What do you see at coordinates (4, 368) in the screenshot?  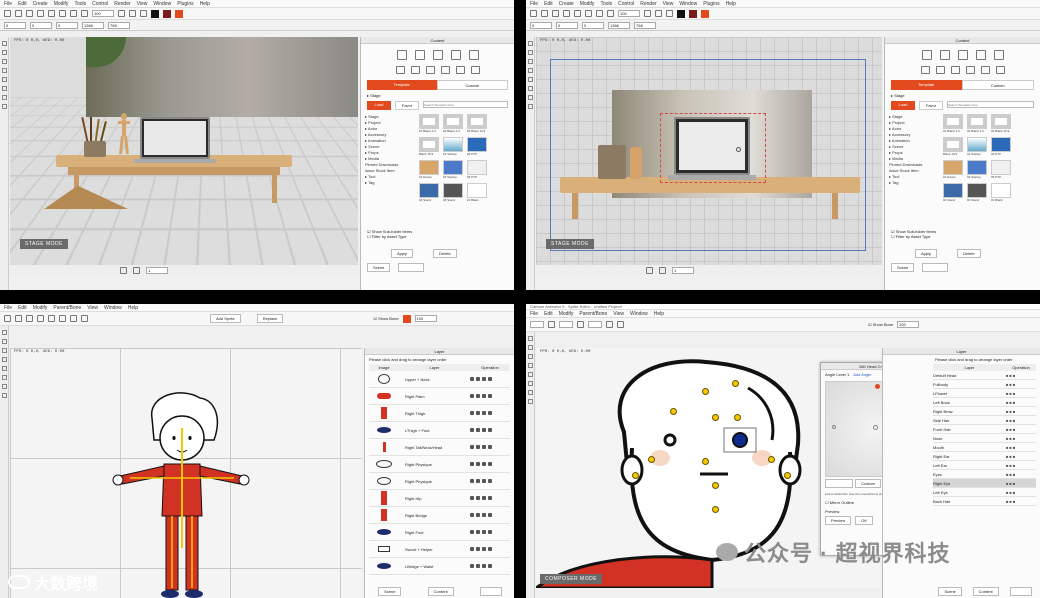 I see `tool-scale-icon` at bounding box center [4, 368].